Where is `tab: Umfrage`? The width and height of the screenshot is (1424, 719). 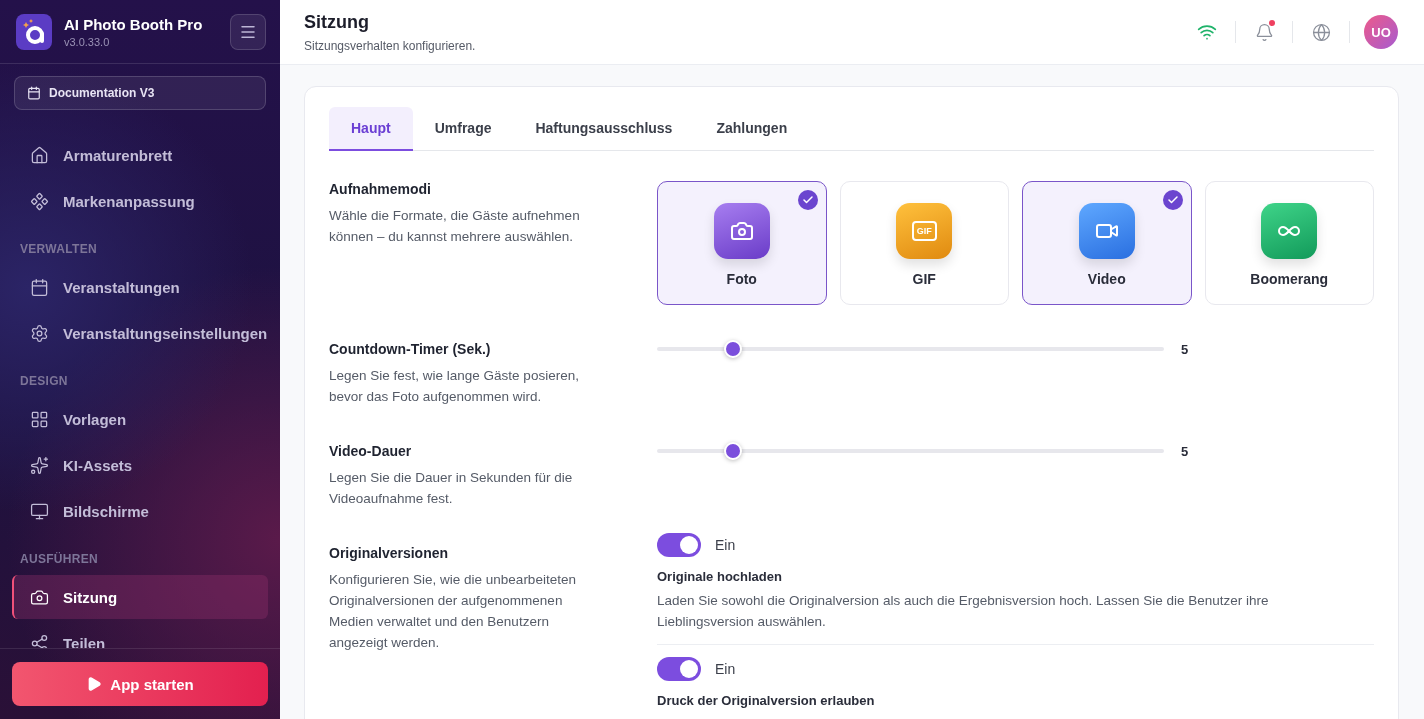 tab: Umfrage is located at coordinates (463, 129).